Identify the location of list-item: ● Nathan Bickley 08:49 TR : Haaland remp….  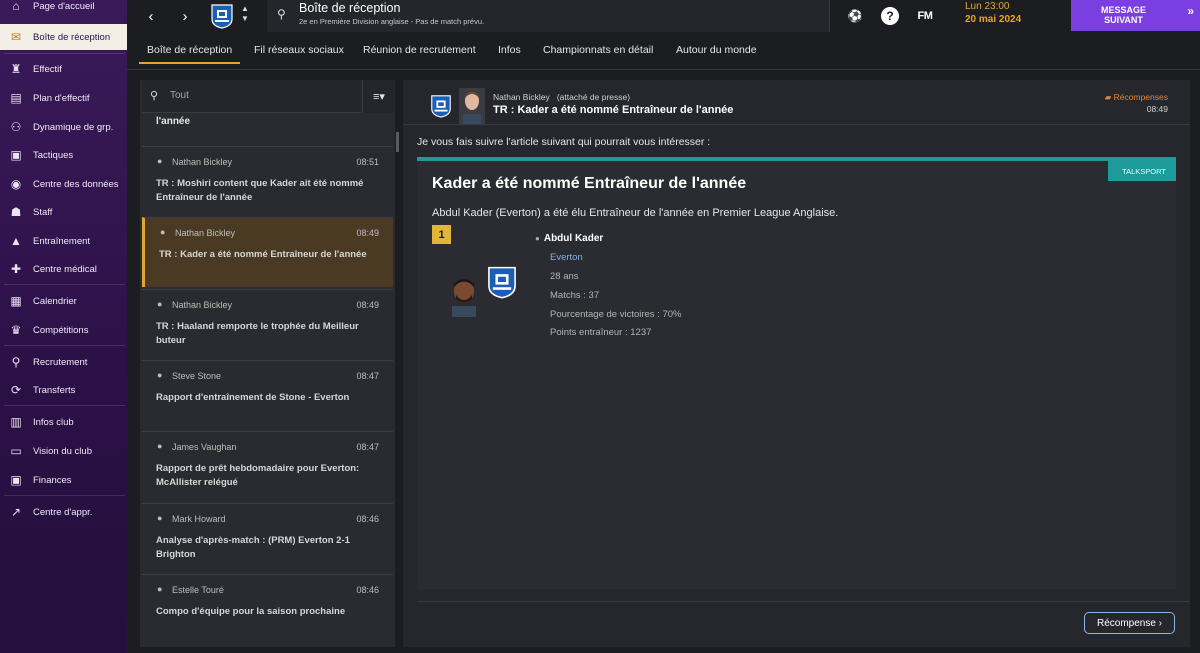
(267, 324).